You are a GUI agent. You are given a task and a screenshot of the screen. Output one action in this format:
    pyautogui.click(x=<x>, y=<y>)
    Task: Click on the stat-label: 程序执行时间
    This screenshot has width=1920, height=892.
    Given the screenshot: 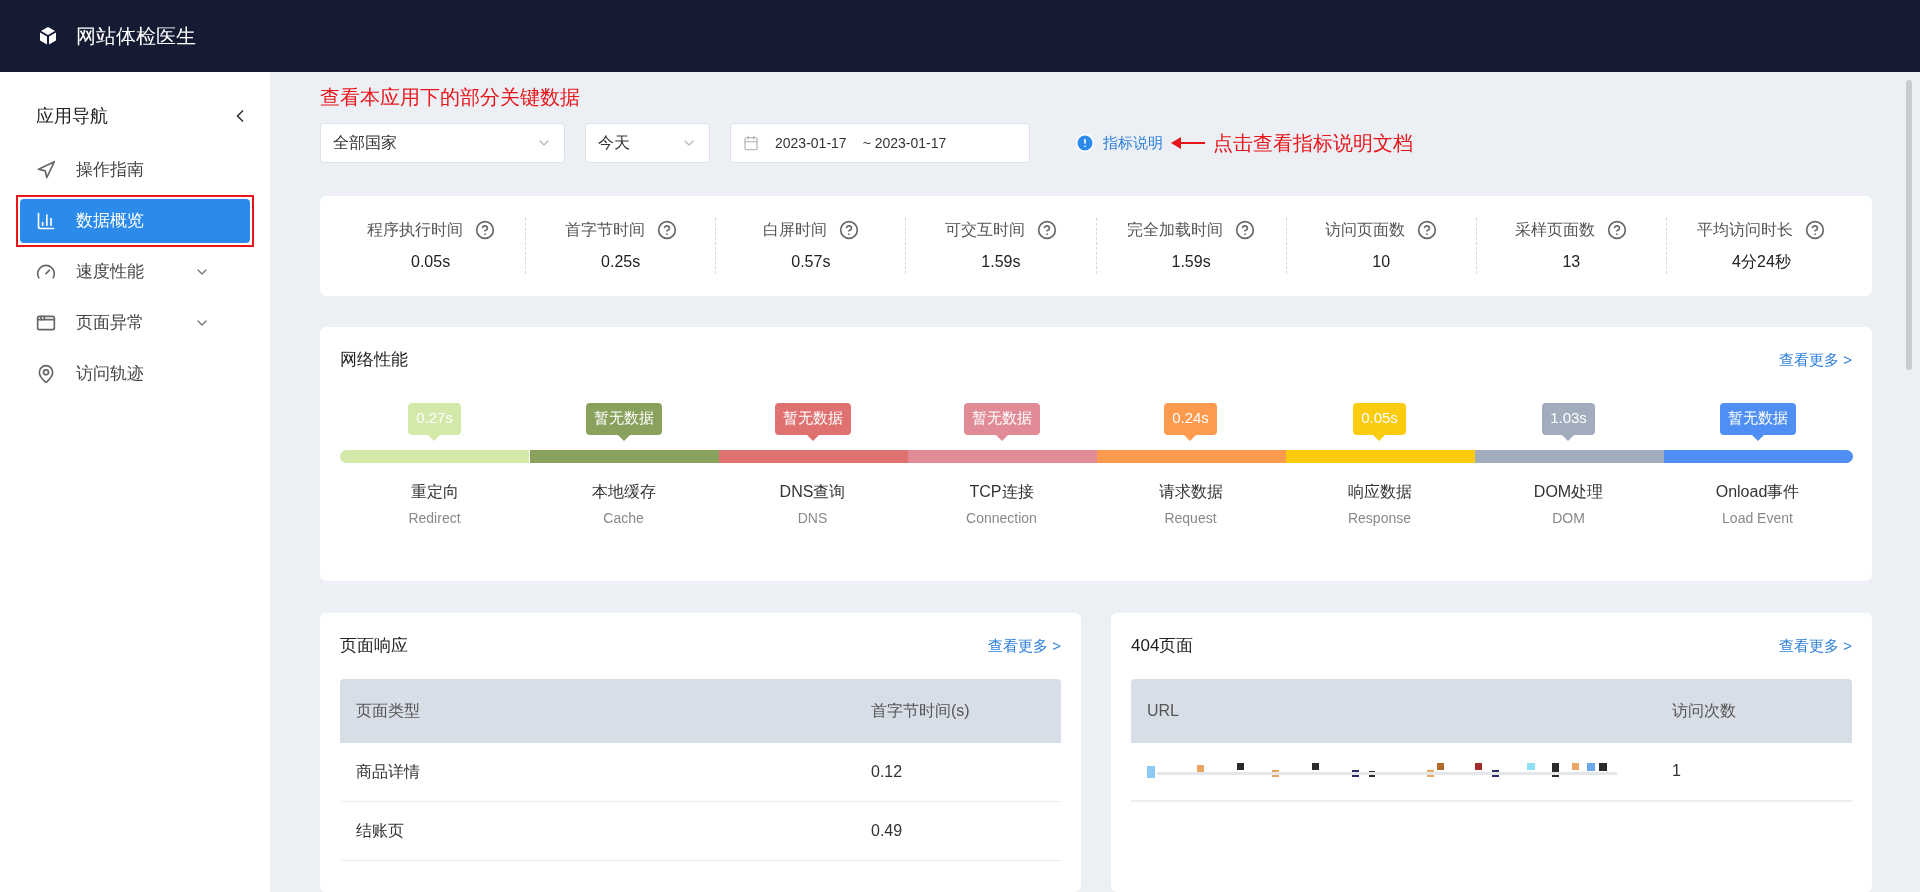 What is the action you would take?
    pyautogui.click(x=414, y=230)
    